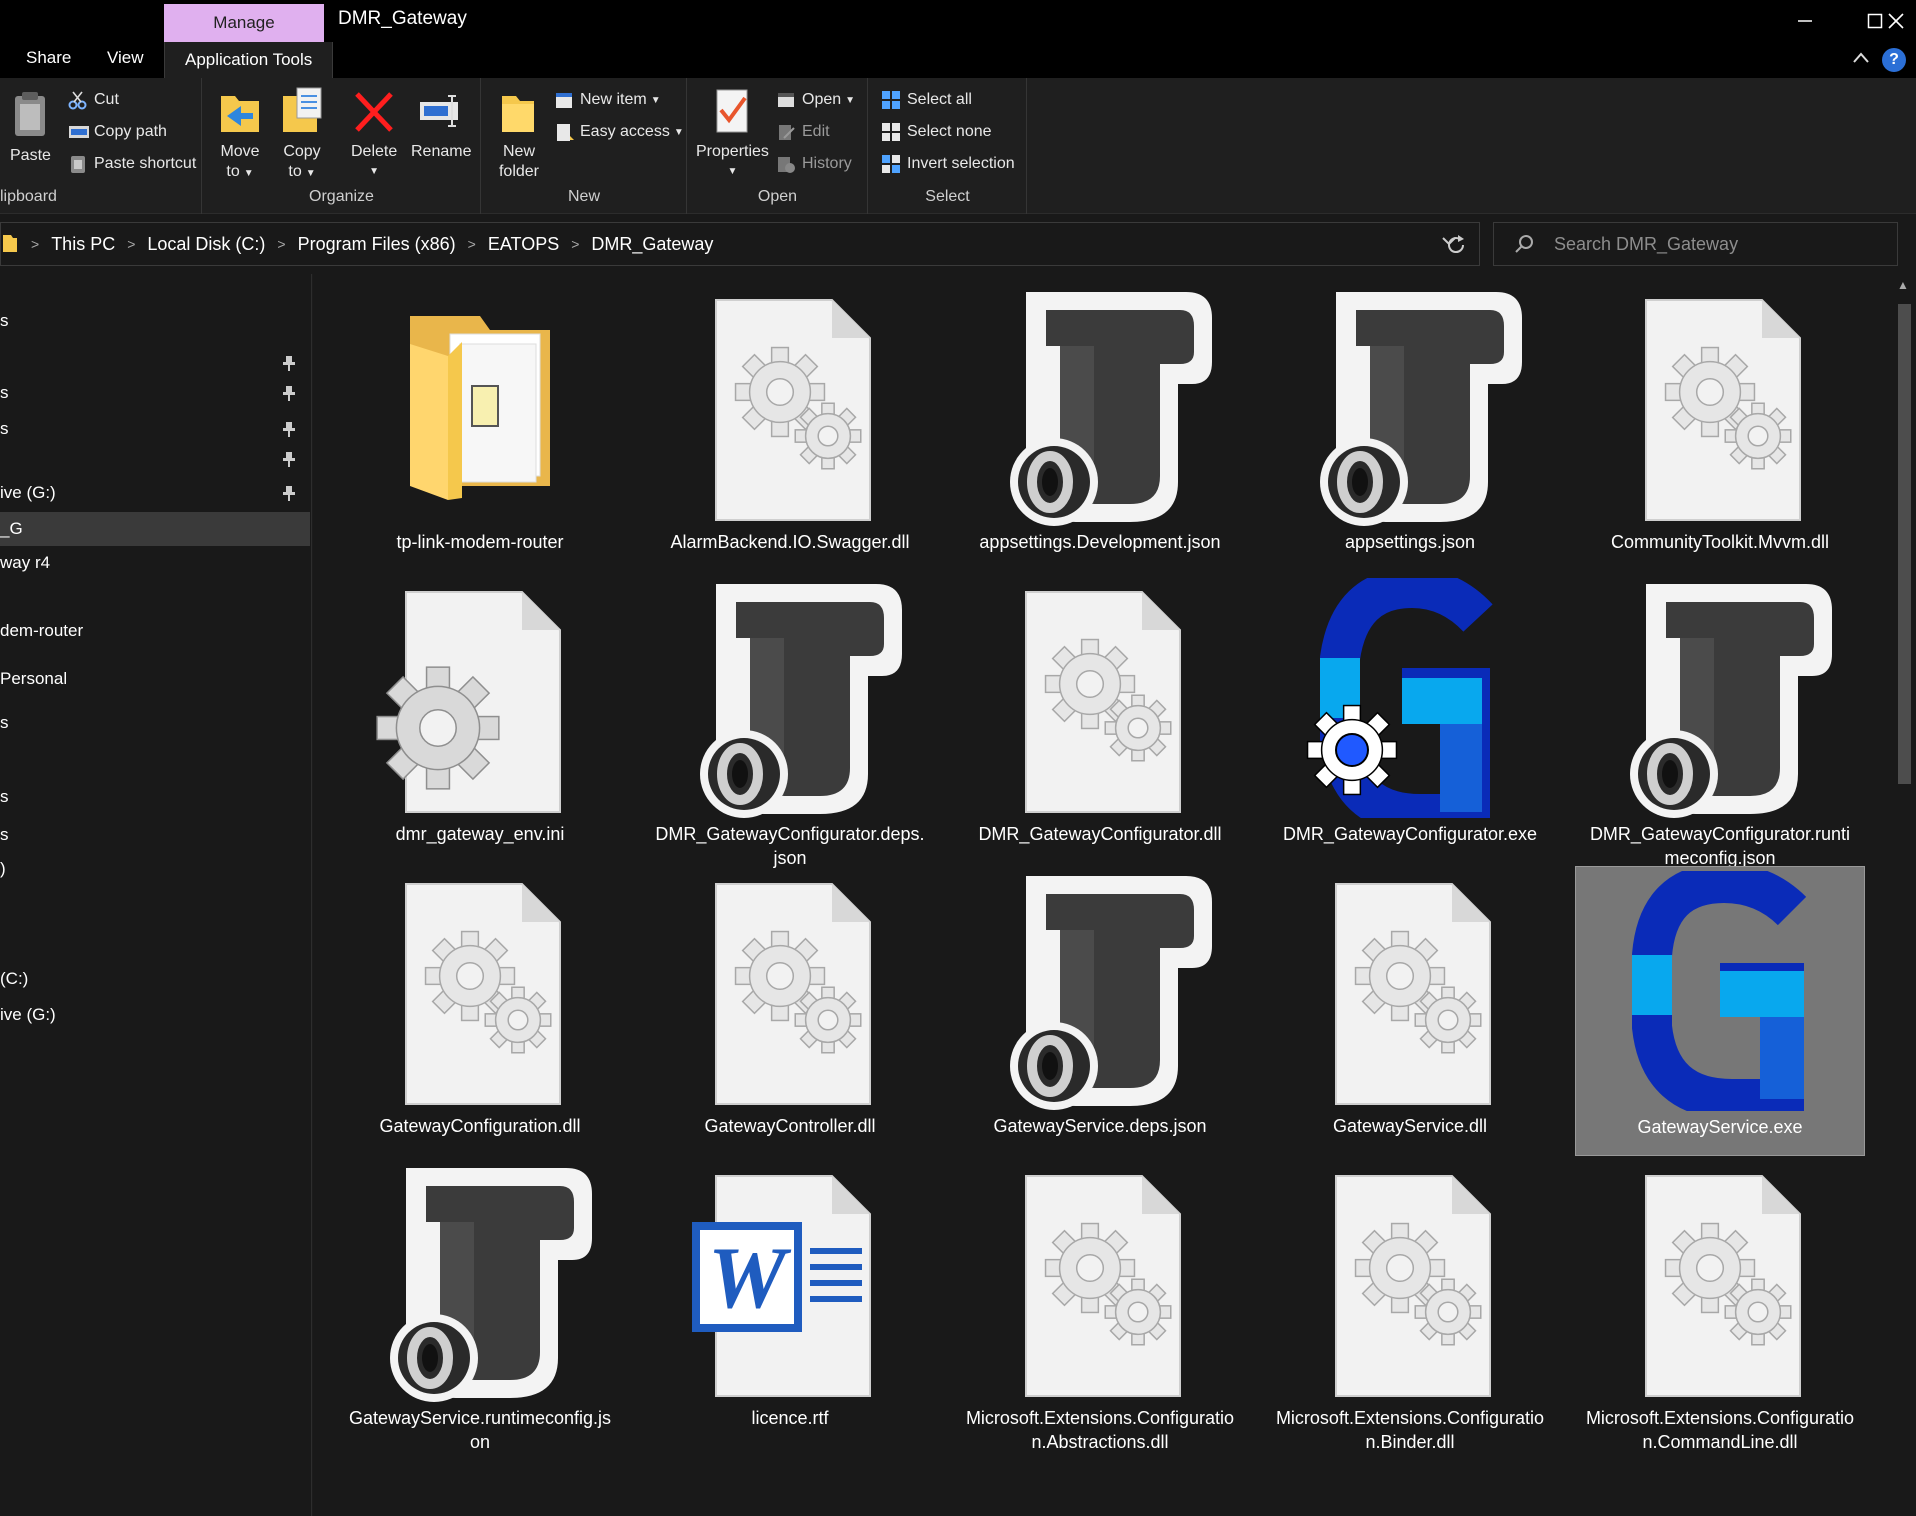 The image size is (1916, 1516). I want to click on nav-item-label: _G, so click(11, 528).